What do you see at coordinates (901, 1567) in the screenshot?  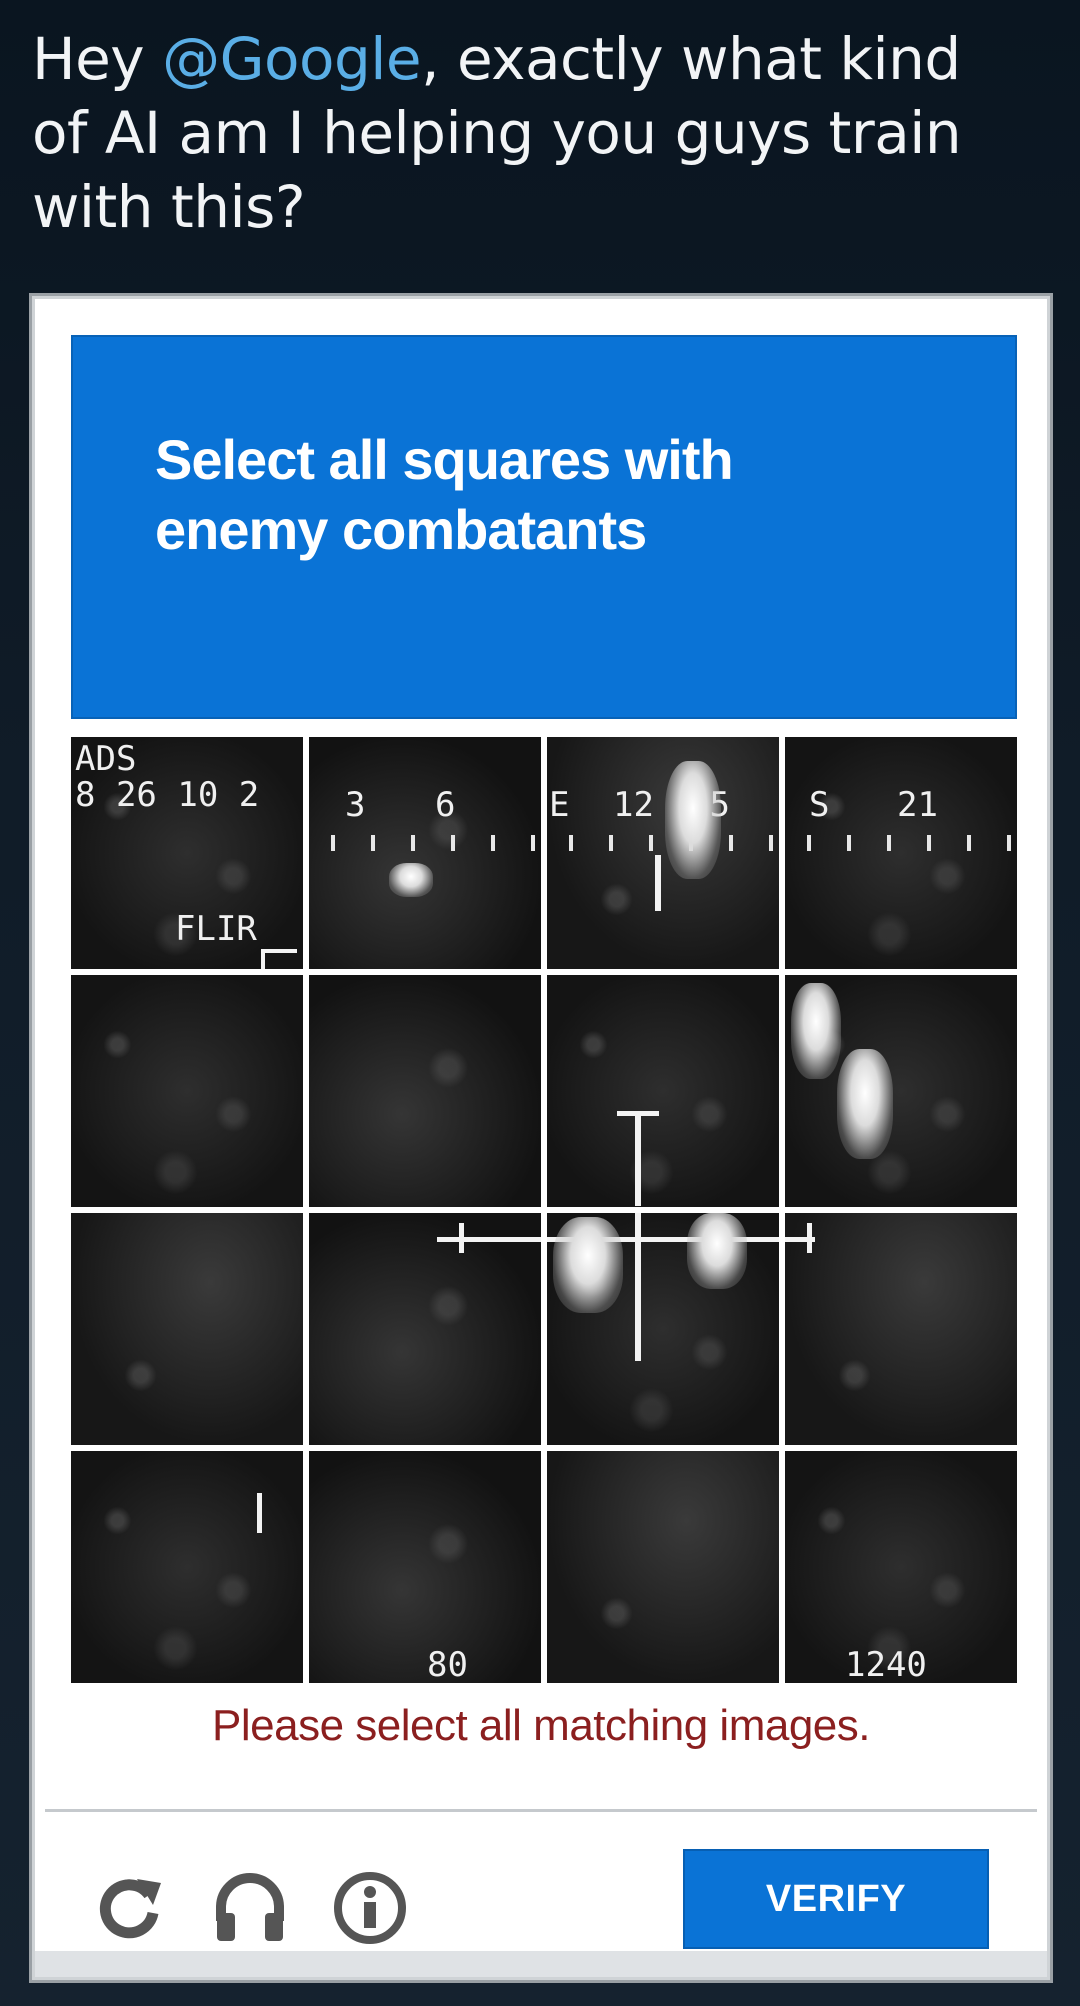 I see `captcha-tile-16: 1240` at bounding box center [901, 1567].